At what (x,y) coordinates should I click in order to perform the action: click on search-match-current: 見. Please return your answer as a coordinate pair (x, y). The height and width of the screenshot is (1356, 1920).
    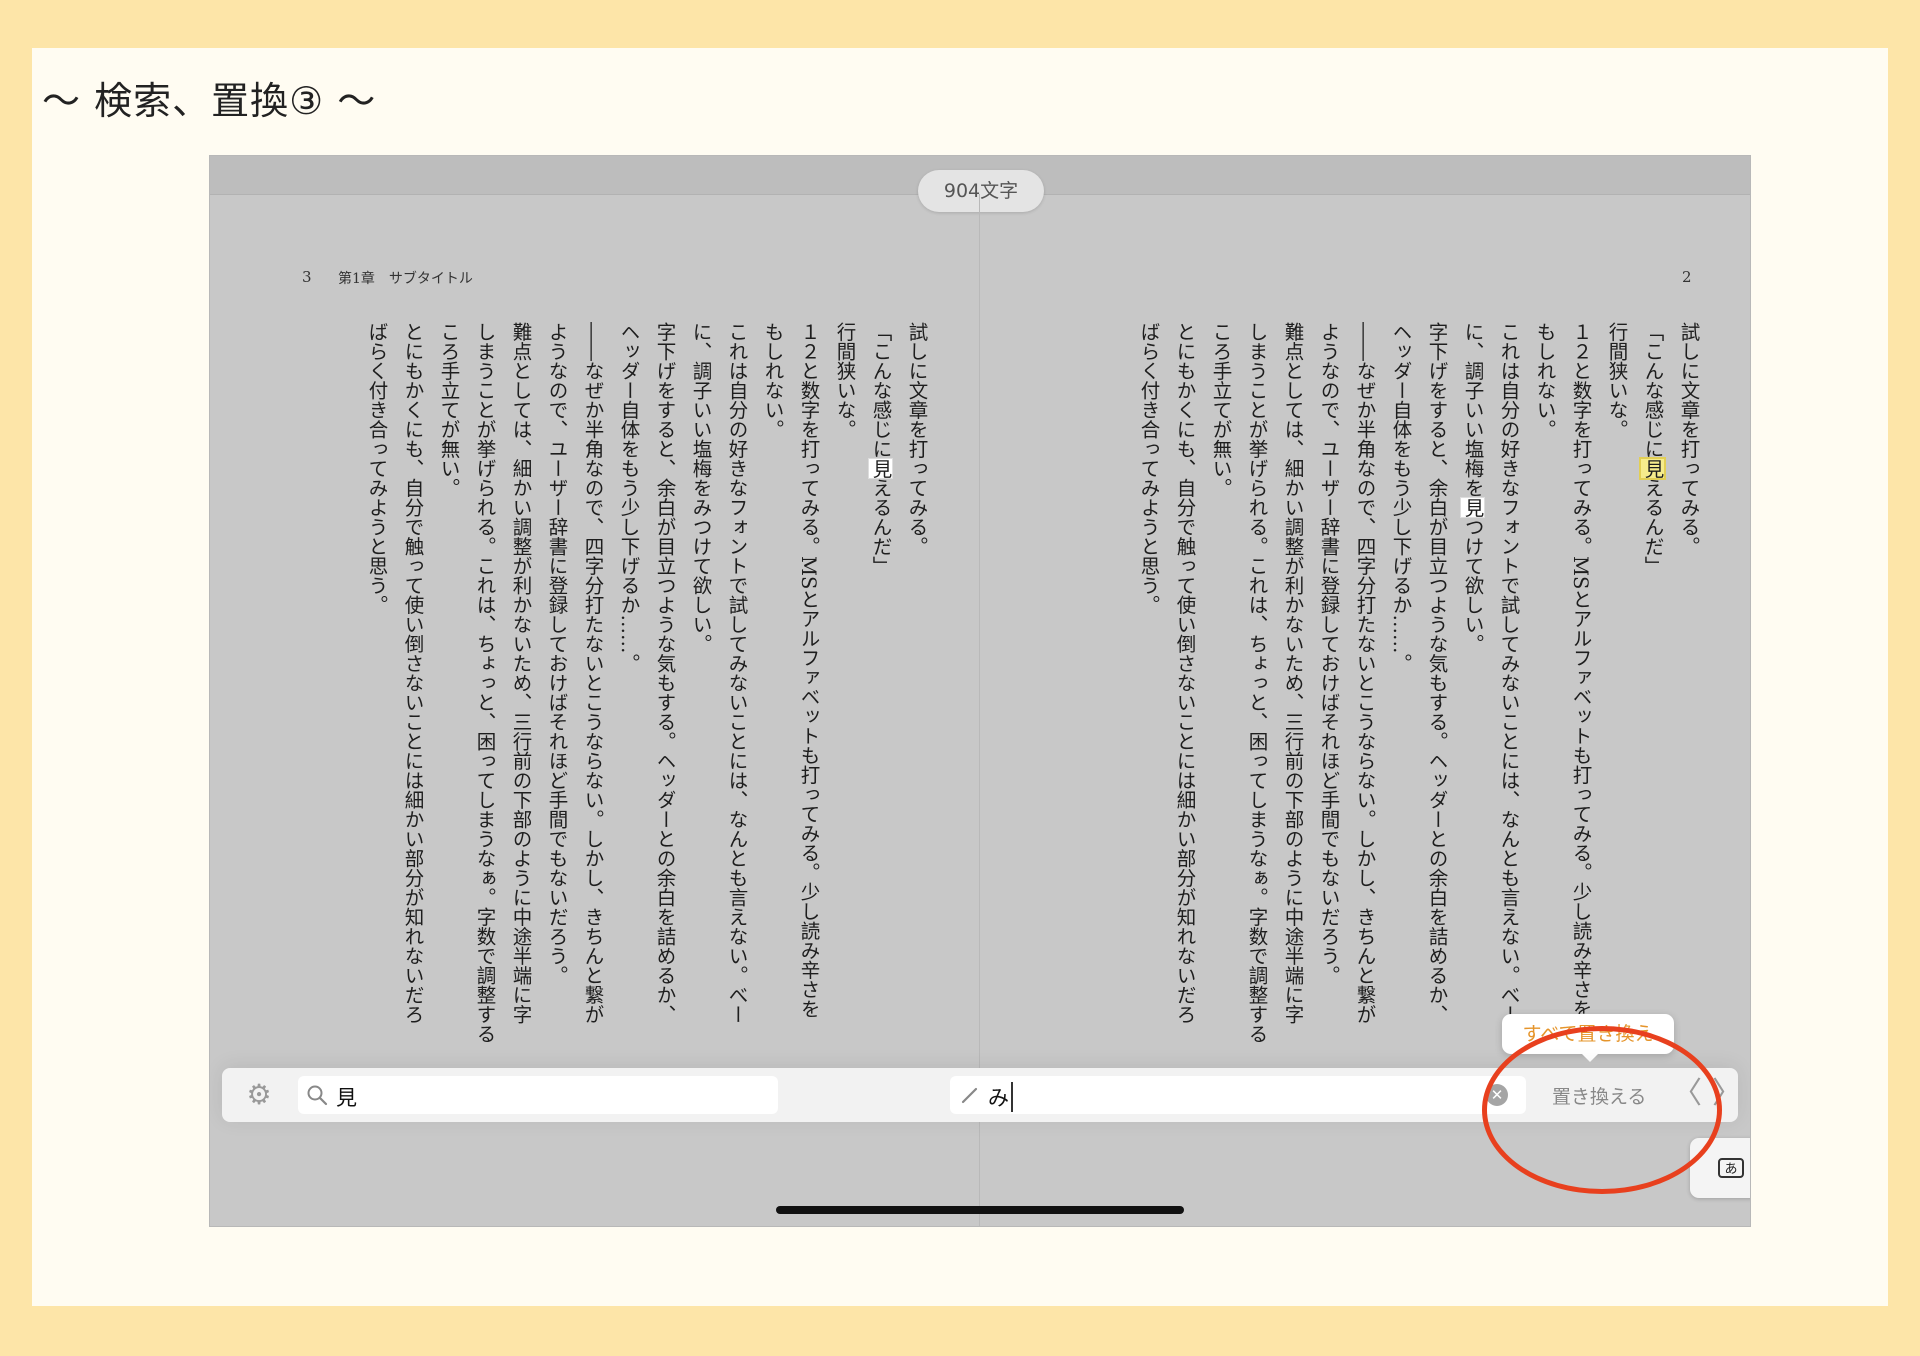
    Looking at the image, I should click on (1652, 468).